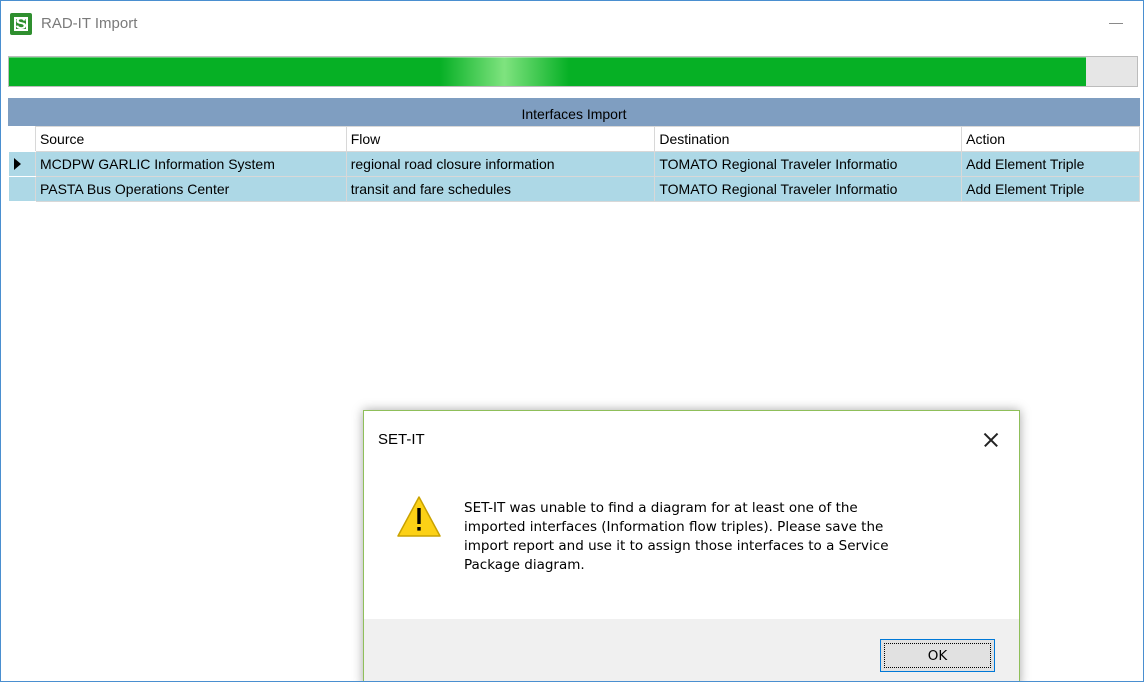 This screenshot has height=682, width=1144. I want to click on cell-source: PASTA Bus Operations Center, so click(190, 189).